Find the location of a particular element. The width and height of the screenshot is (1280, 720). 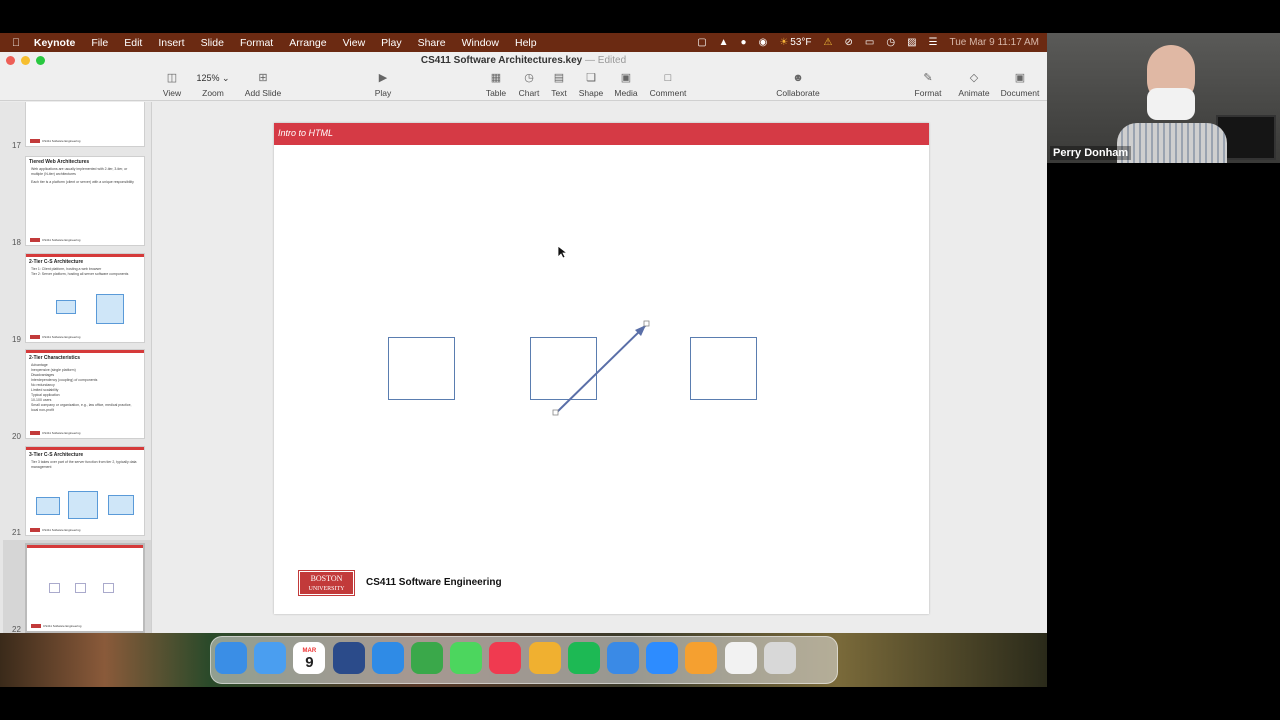

docker-icon: ▲ is located at coordinates (724, 42).